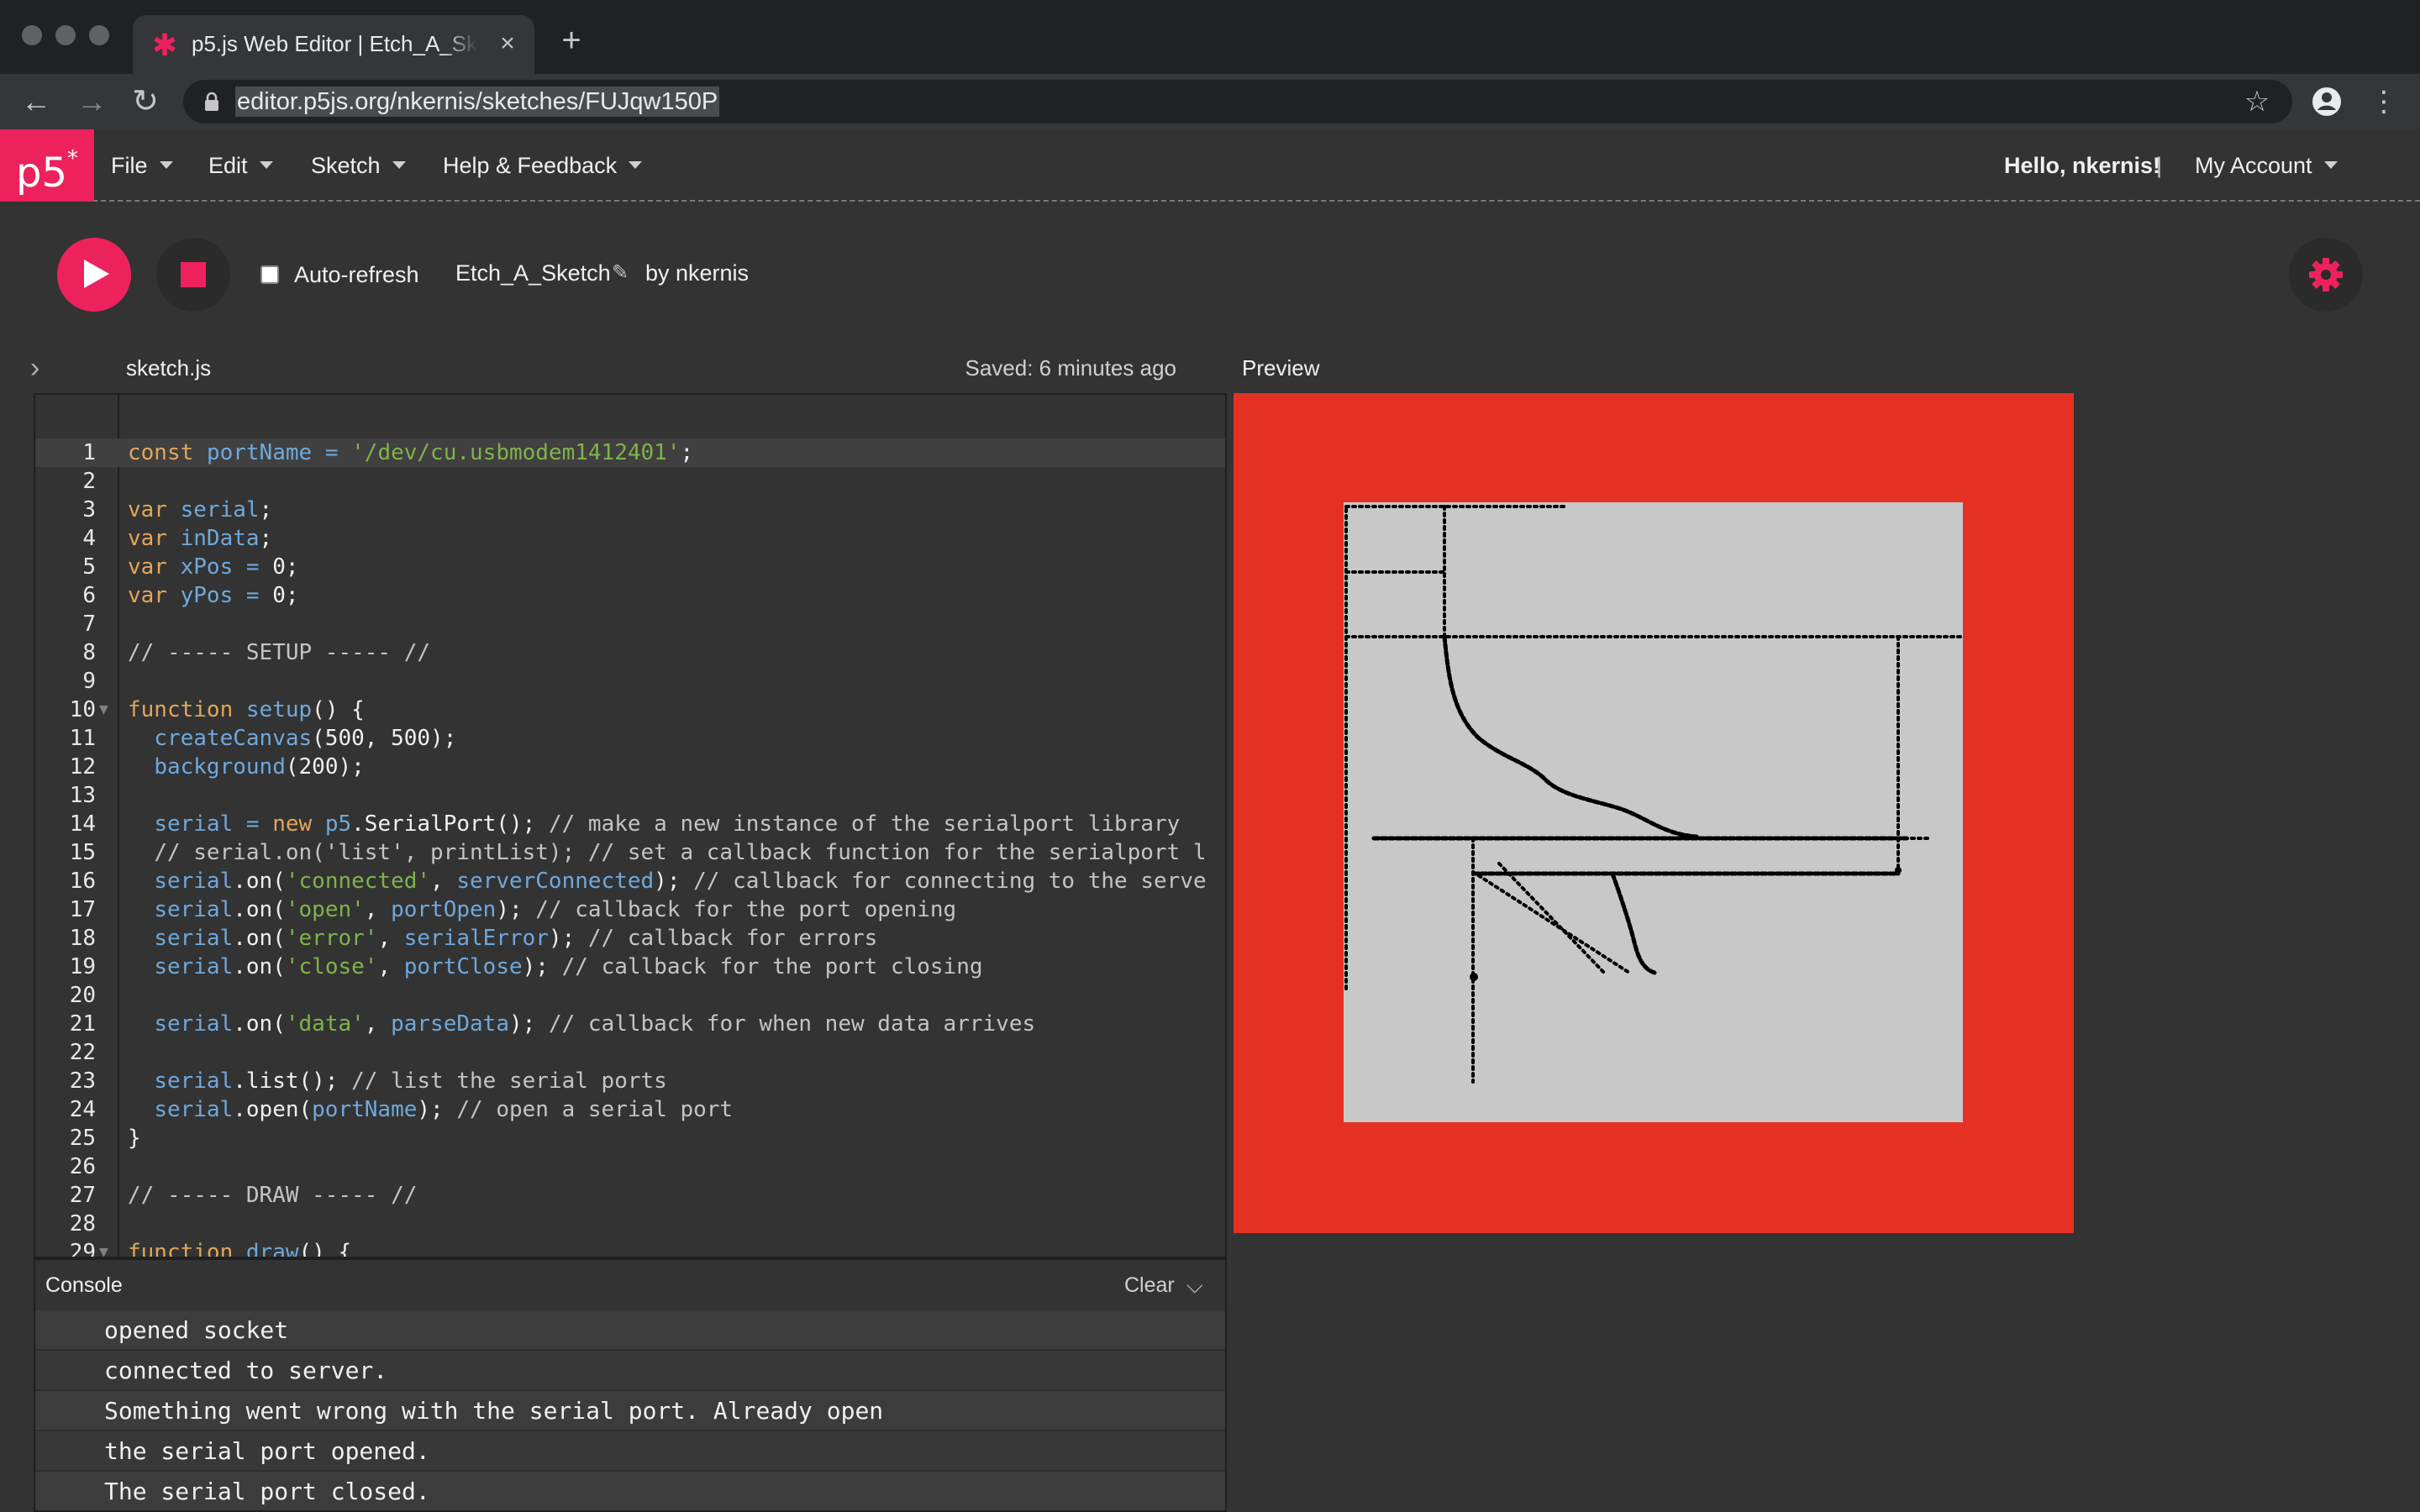 The image size is (2420, 1512). I want to click on menu-my-account: My Account, so click(2267, 165).